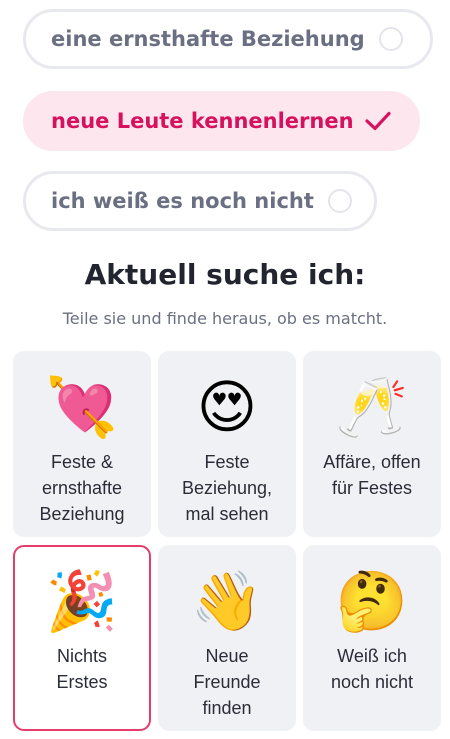 The image size is (450, 739). I want to click on card-neue-freunde-finden: 👋 Neue Freunde finden, so click(227, 638).